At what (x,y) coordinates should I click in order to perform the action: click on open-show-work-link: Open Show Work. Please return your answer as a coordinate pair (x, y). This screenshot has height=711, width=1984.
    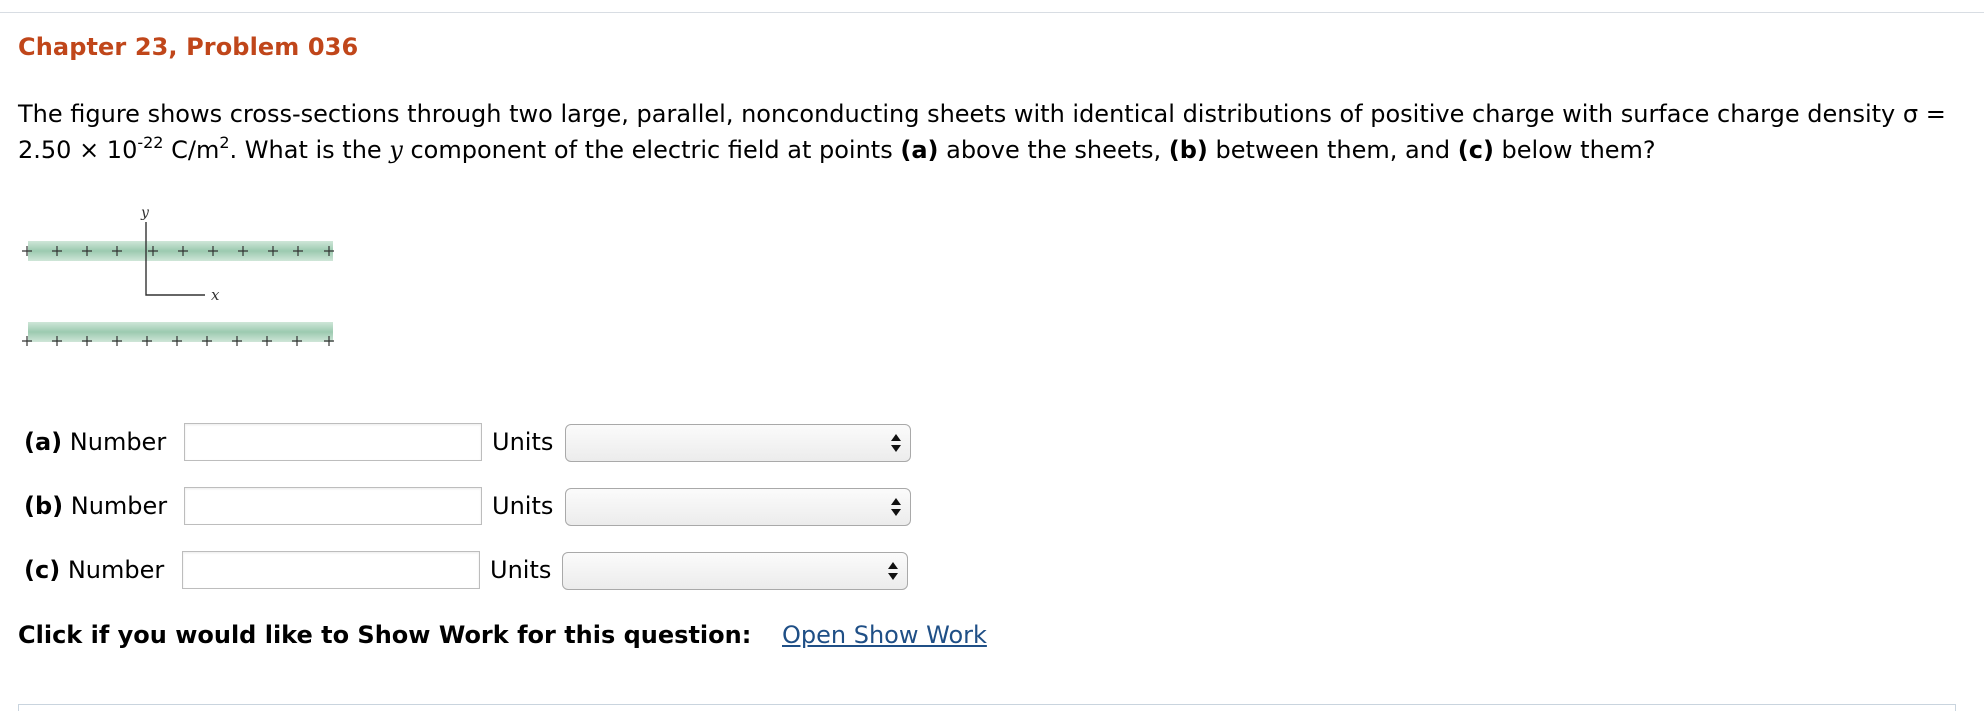
    Looking at the image, I should click on (884, 635).